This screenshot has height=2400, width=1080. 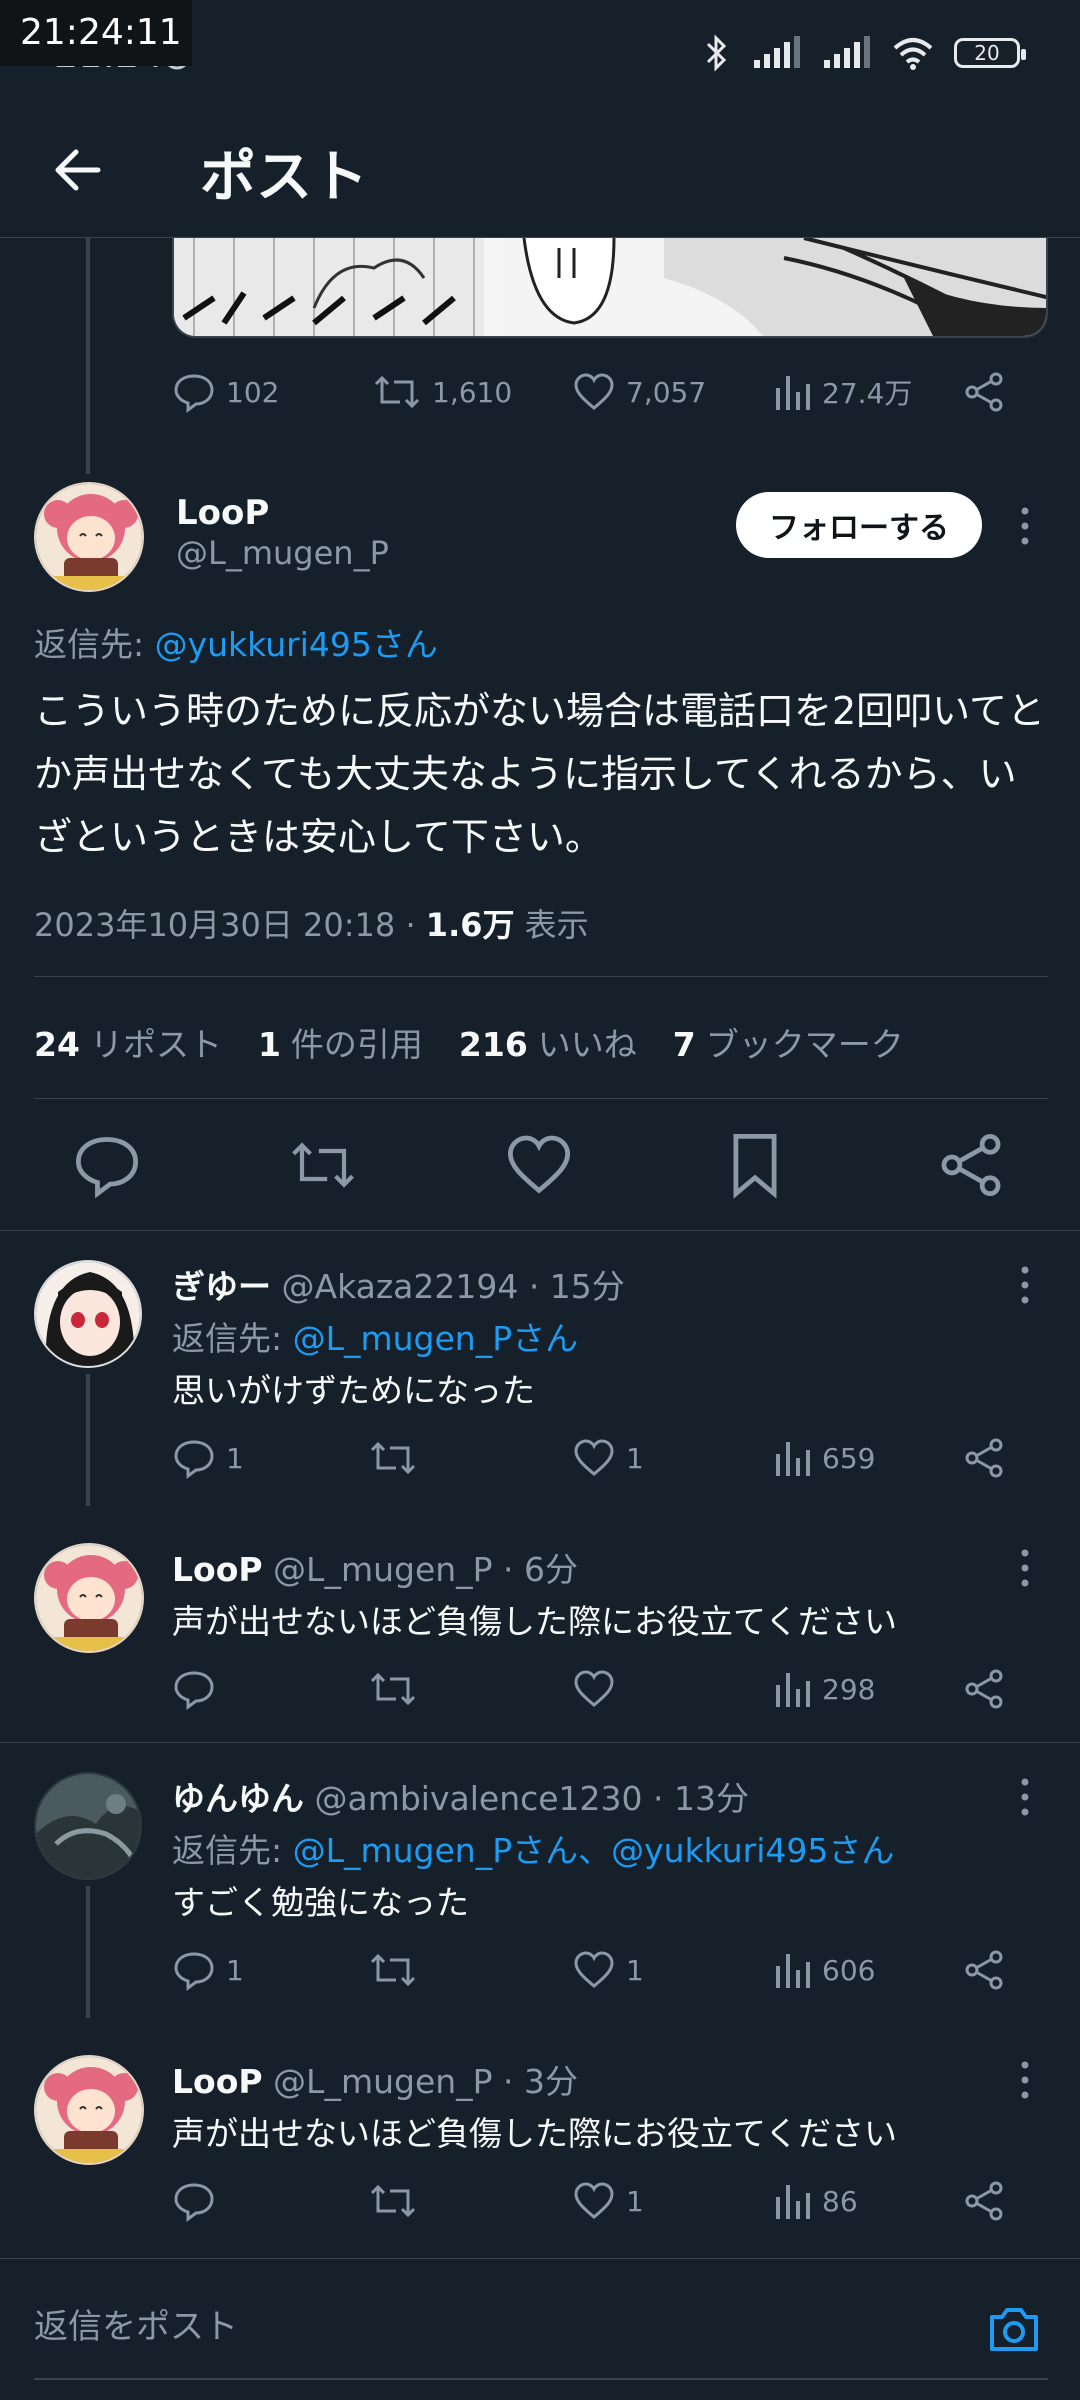 What do you see at coordinates (80, 170) in the screenshot?
I see `back-arrow-icon` at bounding box center [80, 170].